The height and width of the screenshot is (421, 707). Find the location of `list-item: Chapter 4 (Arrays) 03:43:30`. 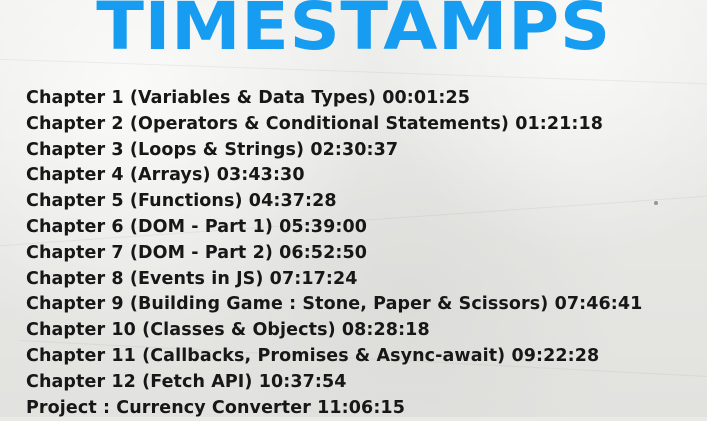

list-item: Chapter 4 (Arrays) 03:43:30 is located at coordinates (165, 175).